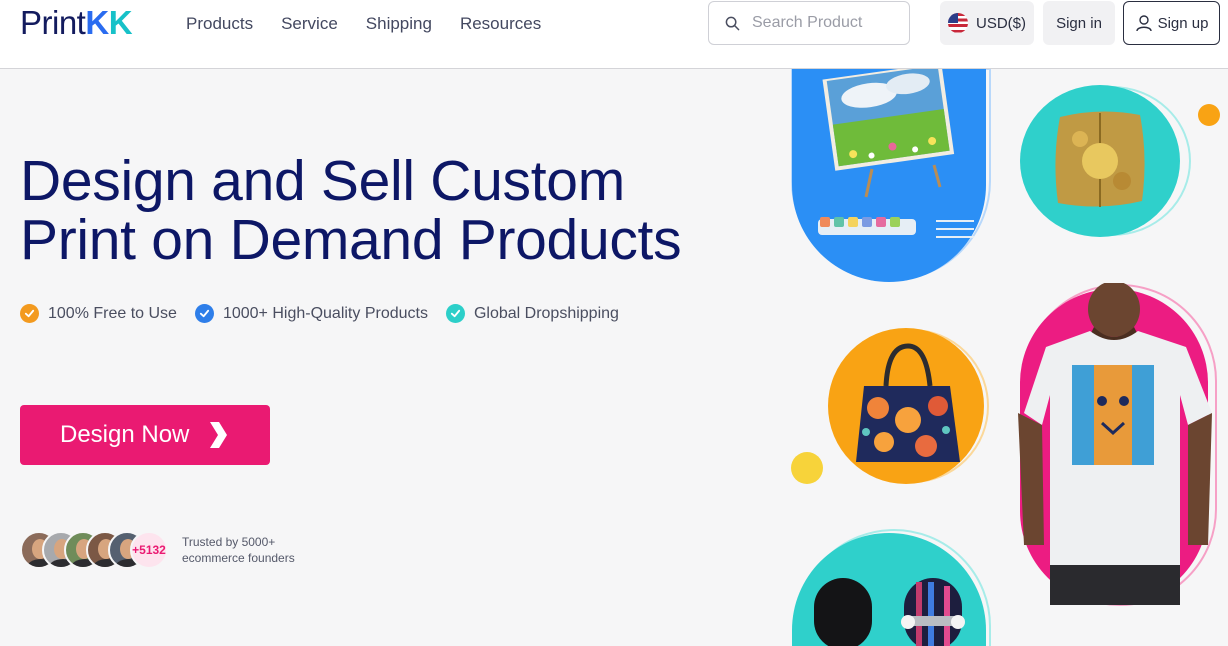  I want to click on search-box, so click(809, 23).